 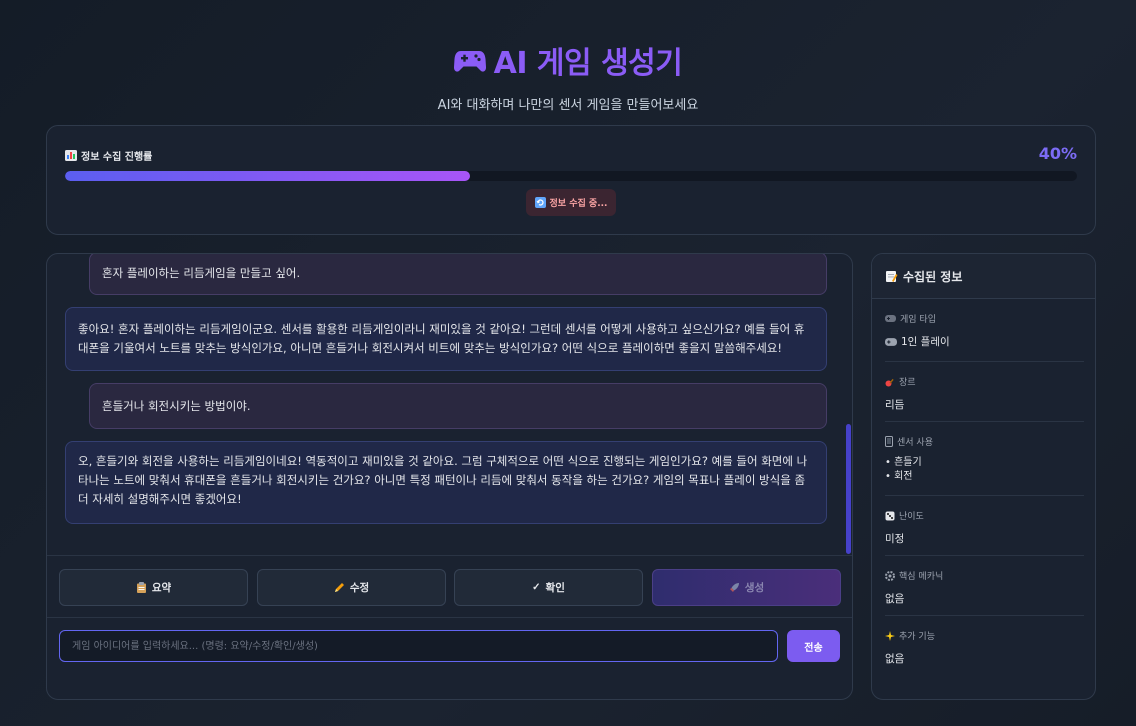 What do you see at coordinates (359, 588) in the screenshot?
I see `edit-label: 수정` at bounding box center [359, 588].